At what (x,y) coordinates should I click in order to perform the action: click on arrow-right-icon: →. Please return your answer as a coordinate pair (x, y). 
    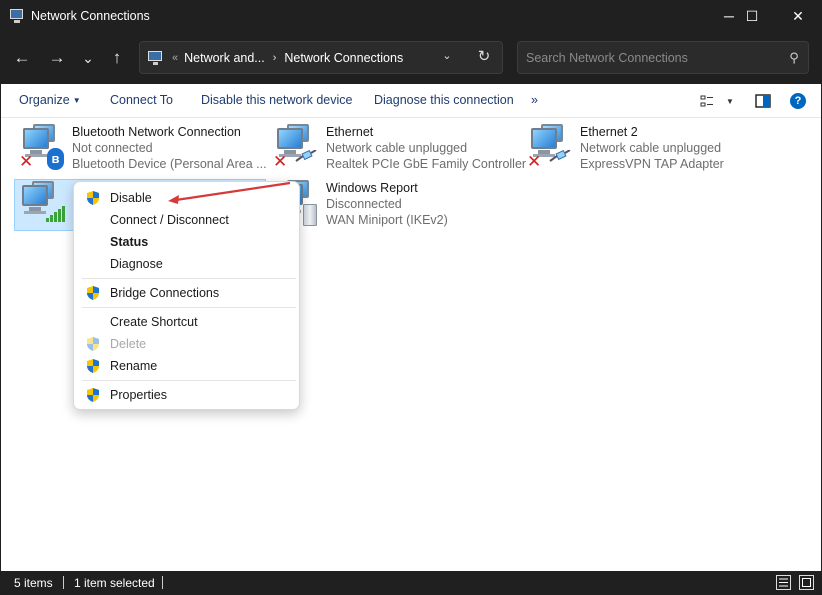
    Looking at the image, I should click on (57, 57).